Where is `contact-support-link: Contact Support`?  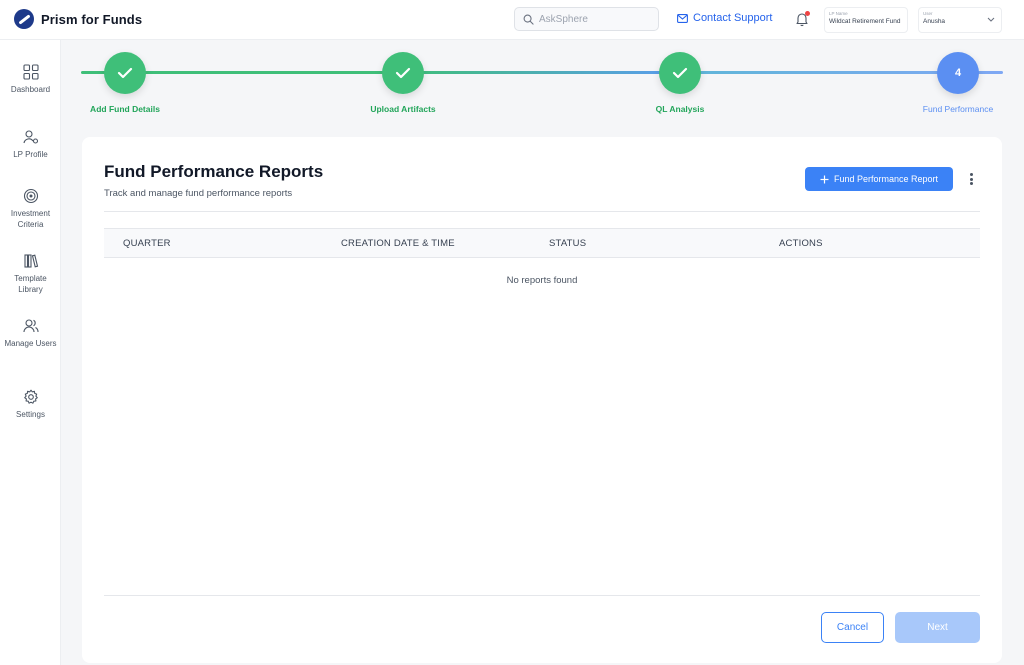
contact-support-link: Contact Support is located at coordinates (725, 18).